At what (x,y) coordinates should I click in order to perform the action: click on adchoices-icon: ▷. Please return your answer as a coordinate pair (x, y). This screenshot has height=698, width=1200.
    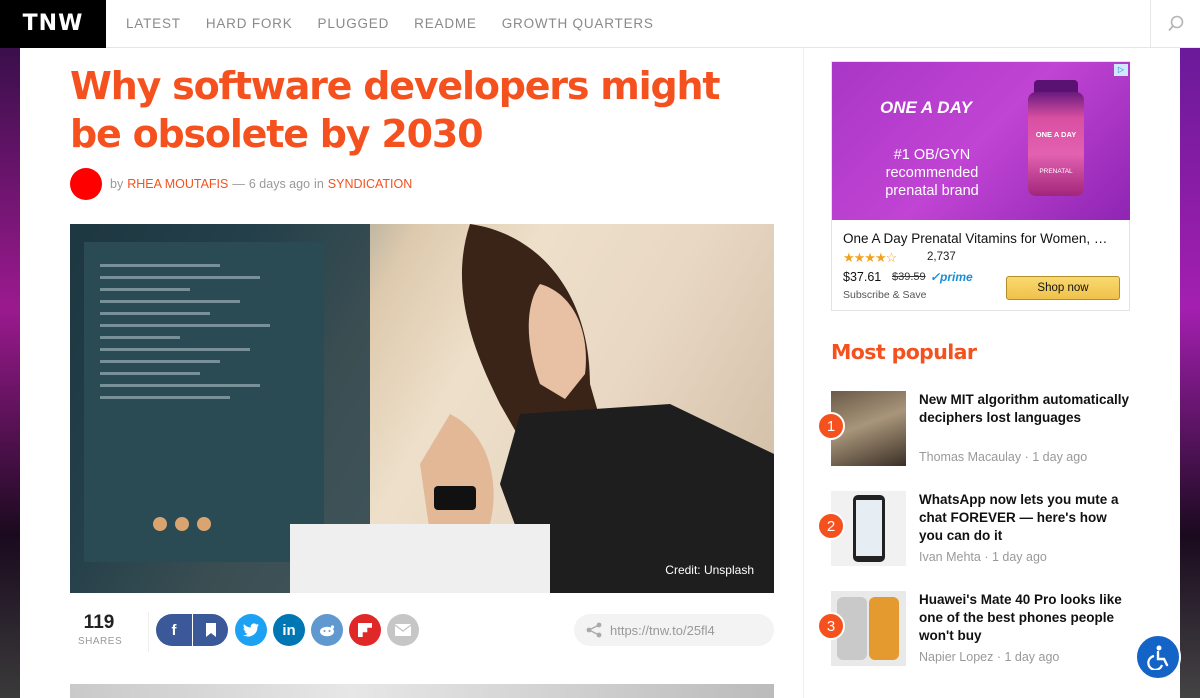
    Looking at the image, I should click on (1121, 70).